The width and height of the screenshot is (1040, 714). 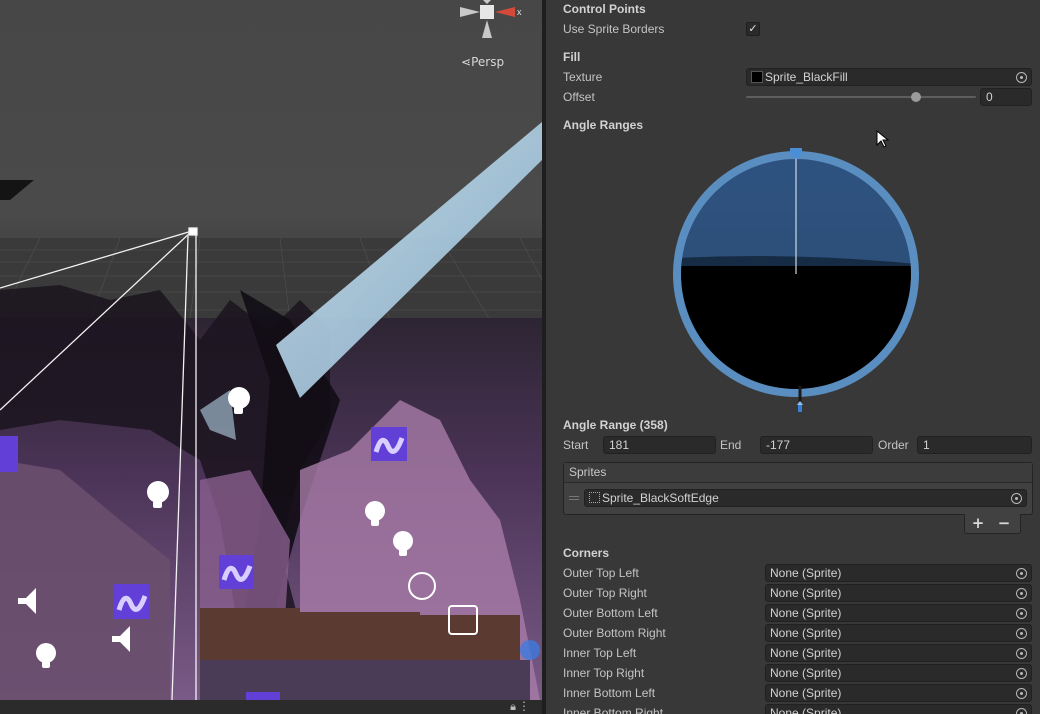 What do you see at coordinates (816, 445) in the screenshot?
I see `end-input: -177` at bounding box center [816, 445].